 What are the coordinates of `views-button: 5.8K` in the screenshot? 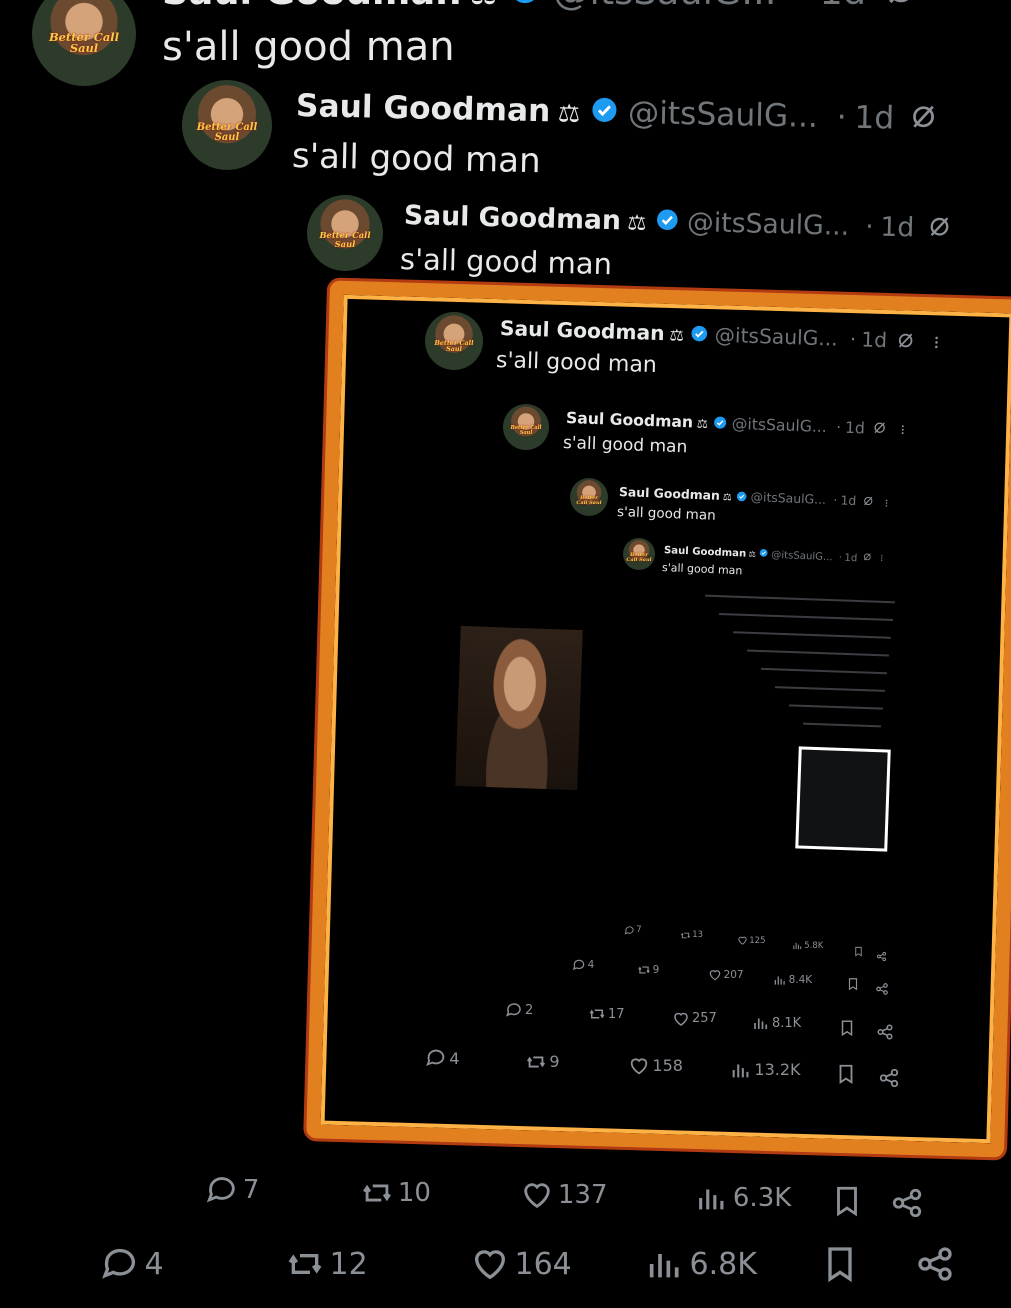 It's located at (807, 945).